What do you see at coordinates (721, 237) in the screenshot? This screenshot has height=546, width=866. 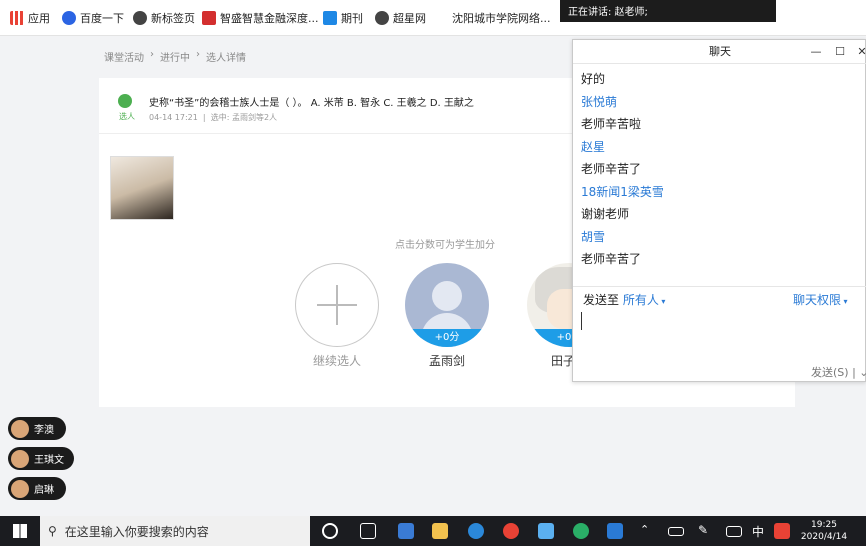 I see `message-sender: 胡雪` at bounding box center [721, 237].